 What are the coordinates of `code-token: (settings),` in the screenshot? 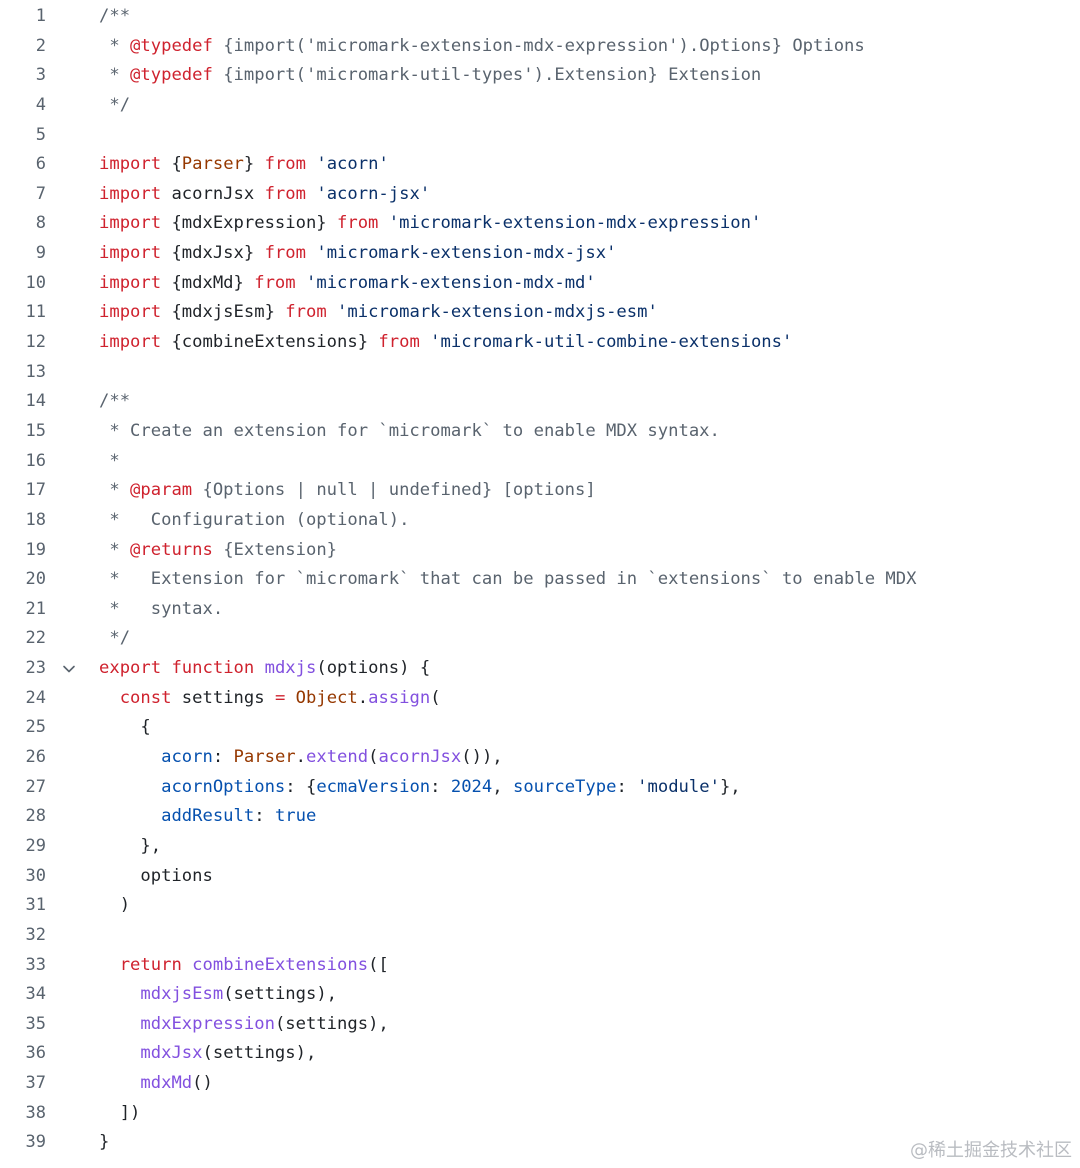 It's located at (259, 1053).